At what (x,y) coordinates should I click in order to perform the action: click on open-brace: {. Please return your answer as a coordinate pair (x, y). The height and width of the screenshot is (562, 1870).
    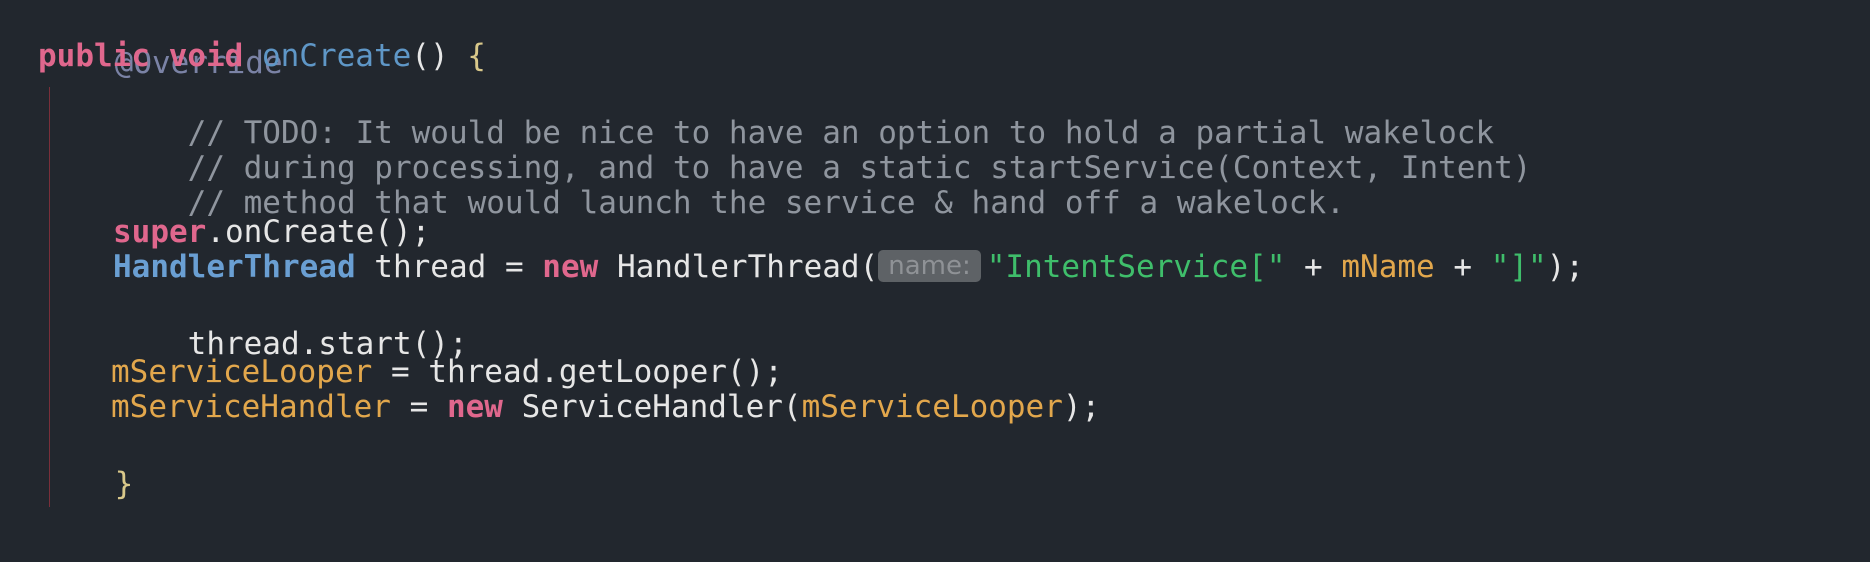
    Looking at the image, I should click on (476, 56).